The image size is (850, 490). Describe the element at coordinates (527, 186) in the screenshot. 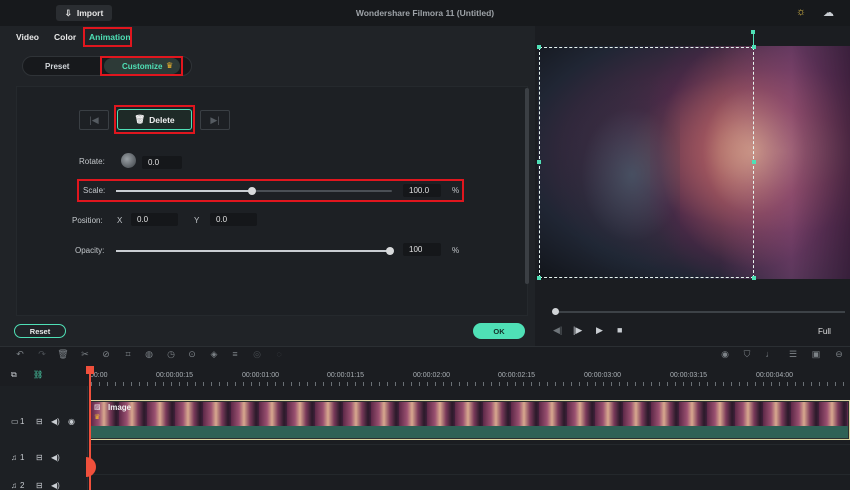

I see `panel-scrollbar` at that location.